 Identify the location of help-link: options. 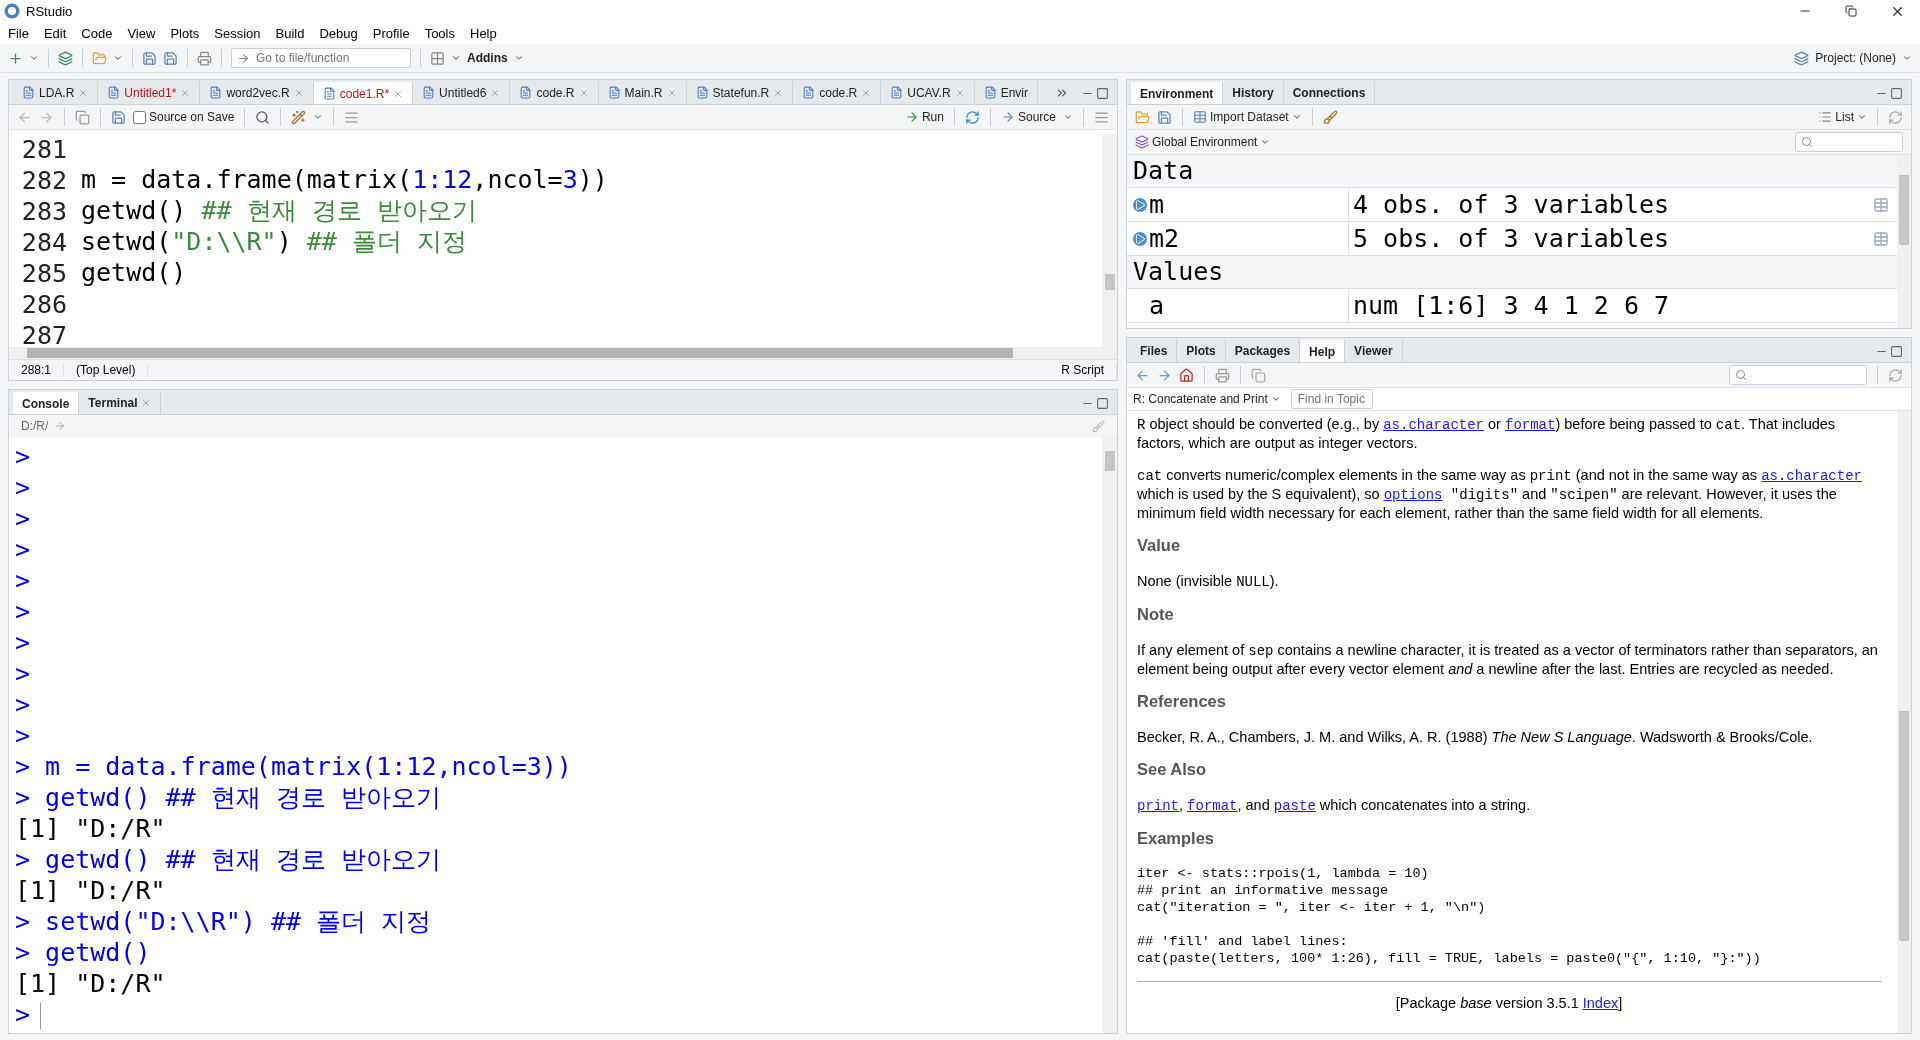
(1413, 495).